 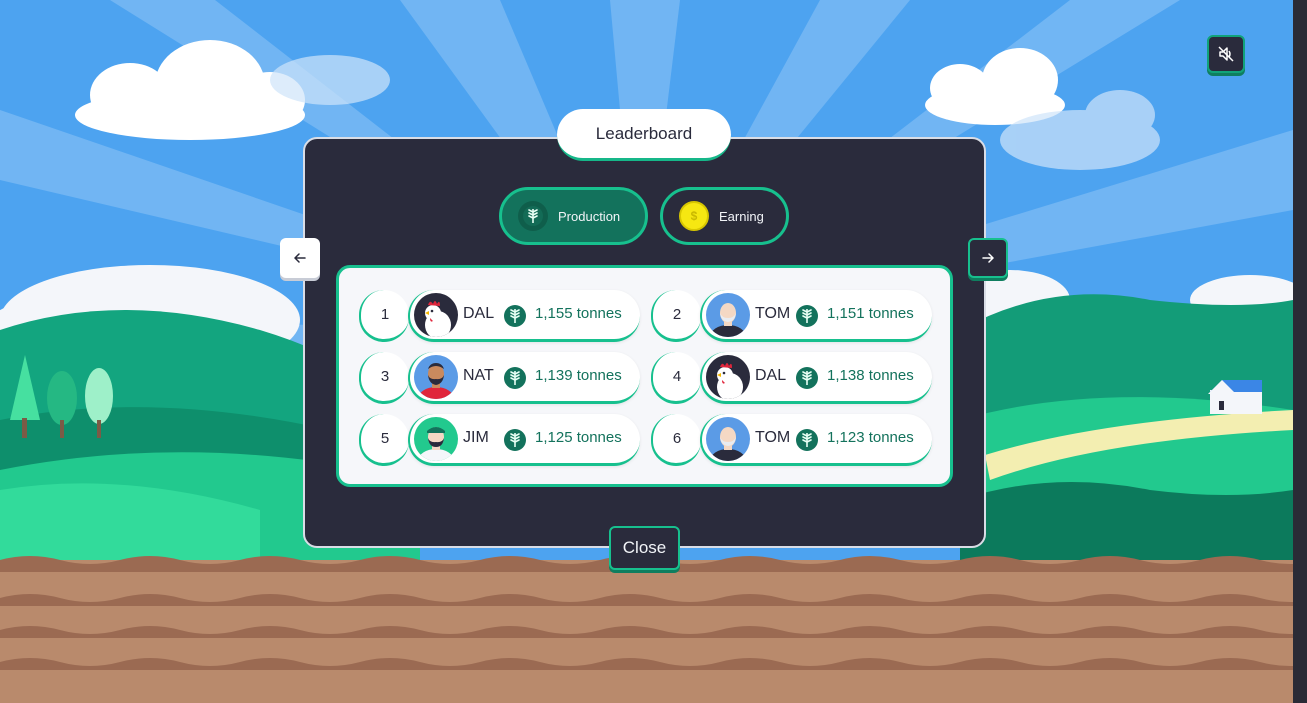 What do you see at coordinates (478, 375) in the screenshot?
I see `player-name: NAT` at bounding box center [478, 375].